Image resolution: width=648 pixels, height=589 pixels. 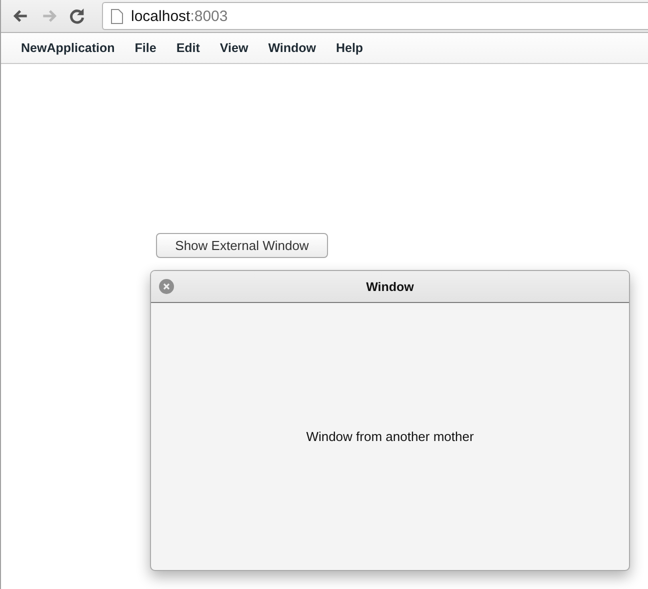 I want to click on page-icon, so click(x=117, y=16).